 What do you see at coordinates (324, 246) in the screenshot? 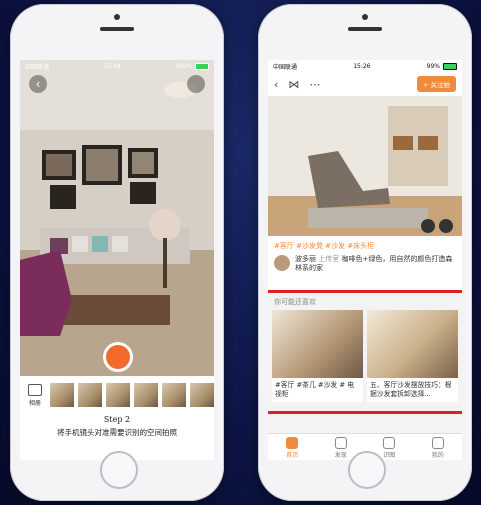
I see `post-tags: #客厅 #沙发凳 #沙发 #床头柜` at bounding box center [324, 246].